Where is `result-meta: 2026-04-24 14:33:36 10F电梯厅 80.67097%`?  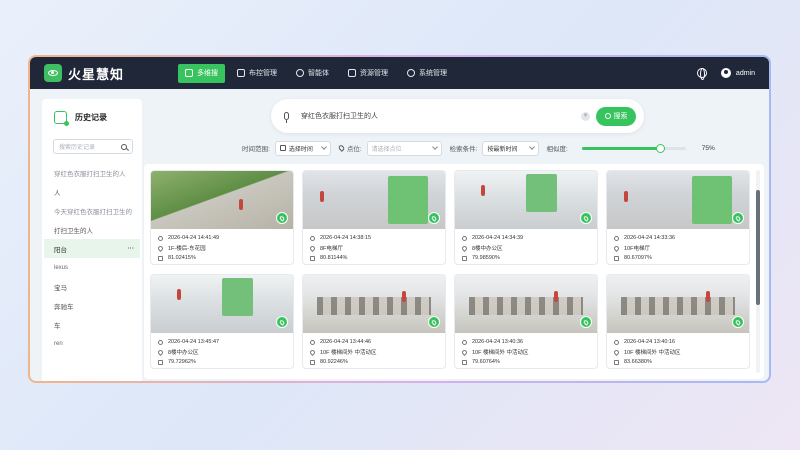 result-meta: 2026-04-24 14:33:36 10F电梯厅 80.67097% is located at coordinates (678, 246).